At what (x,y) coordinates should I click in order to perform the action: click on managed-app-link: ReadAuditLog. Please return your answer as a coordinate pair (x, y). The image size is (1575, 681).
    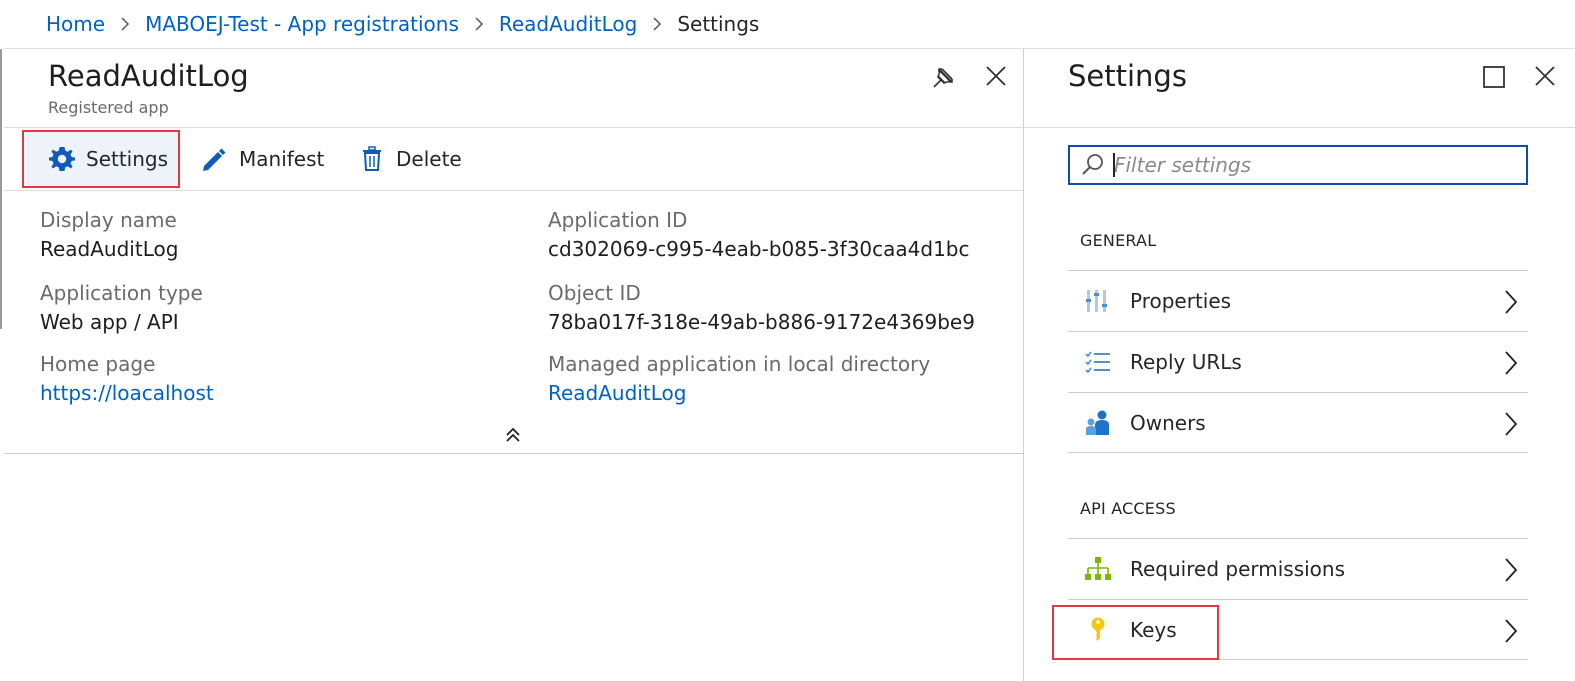
    Looking at the image, I should click on (739, 393).